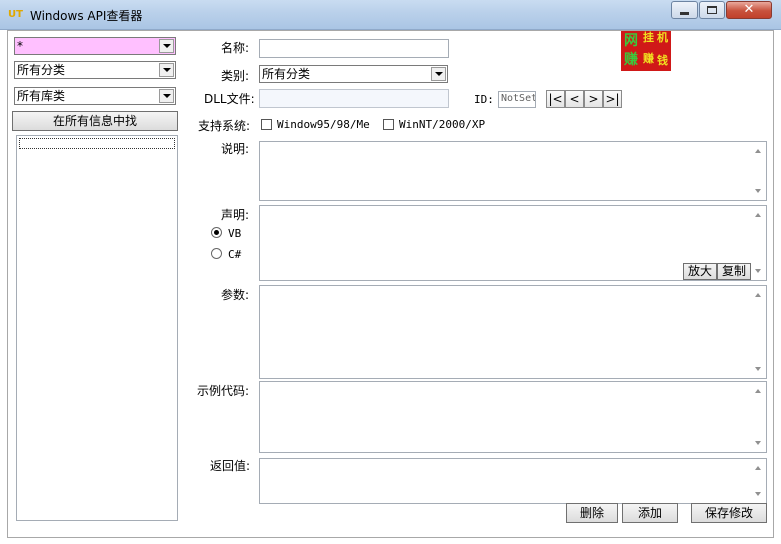  What do you see at coordinates (235, 215) in the screenshot?
I see `declaration-label: 声明:` at bounding box center [235, 215].